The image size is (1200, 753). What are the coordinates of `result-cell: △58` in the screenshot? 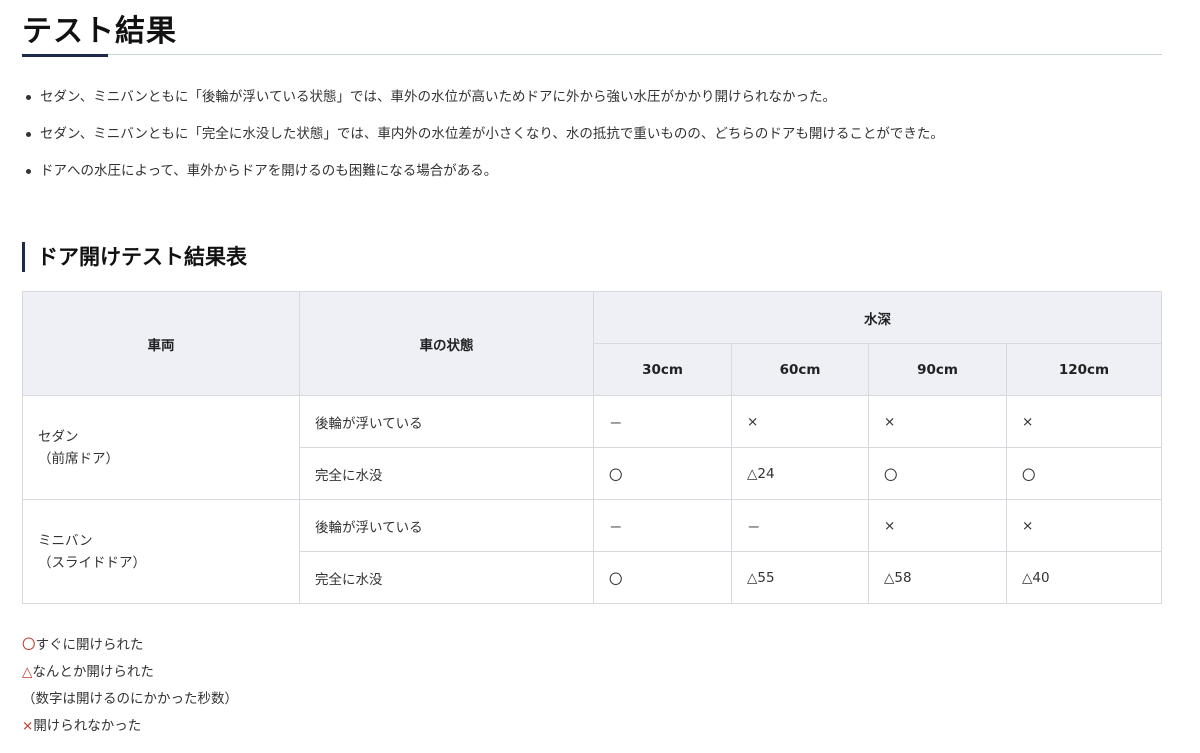 It's located at (937, 577).